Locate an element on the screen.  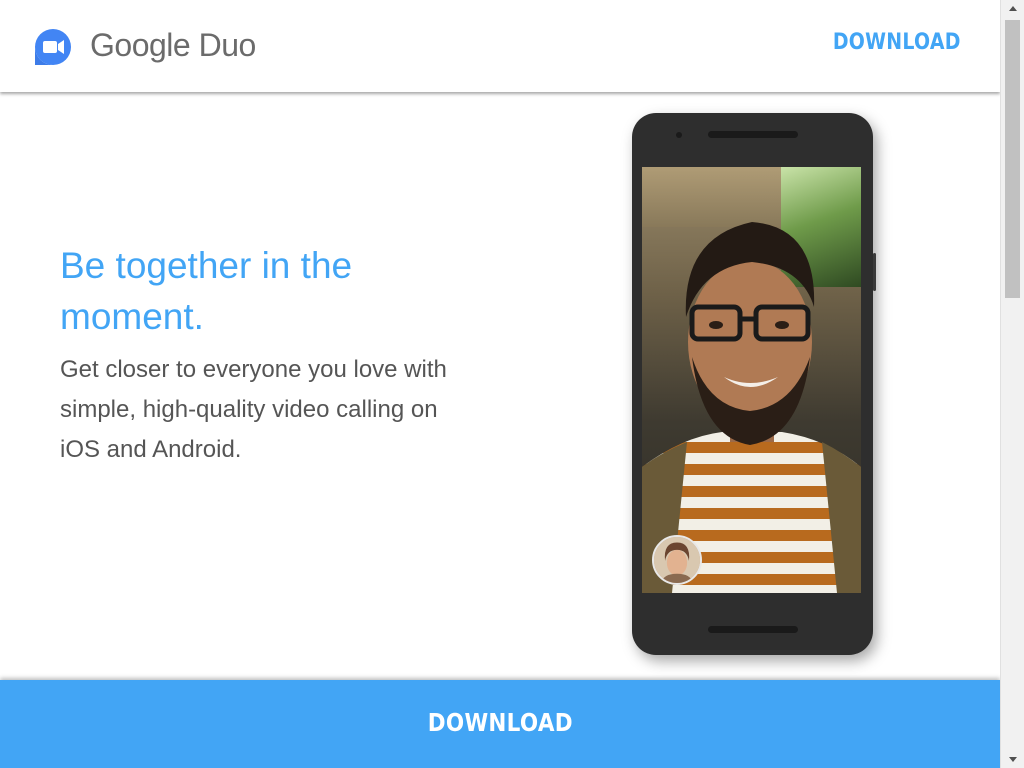
scroll-down-arrow-icon is located at coordinates (1012, 759).